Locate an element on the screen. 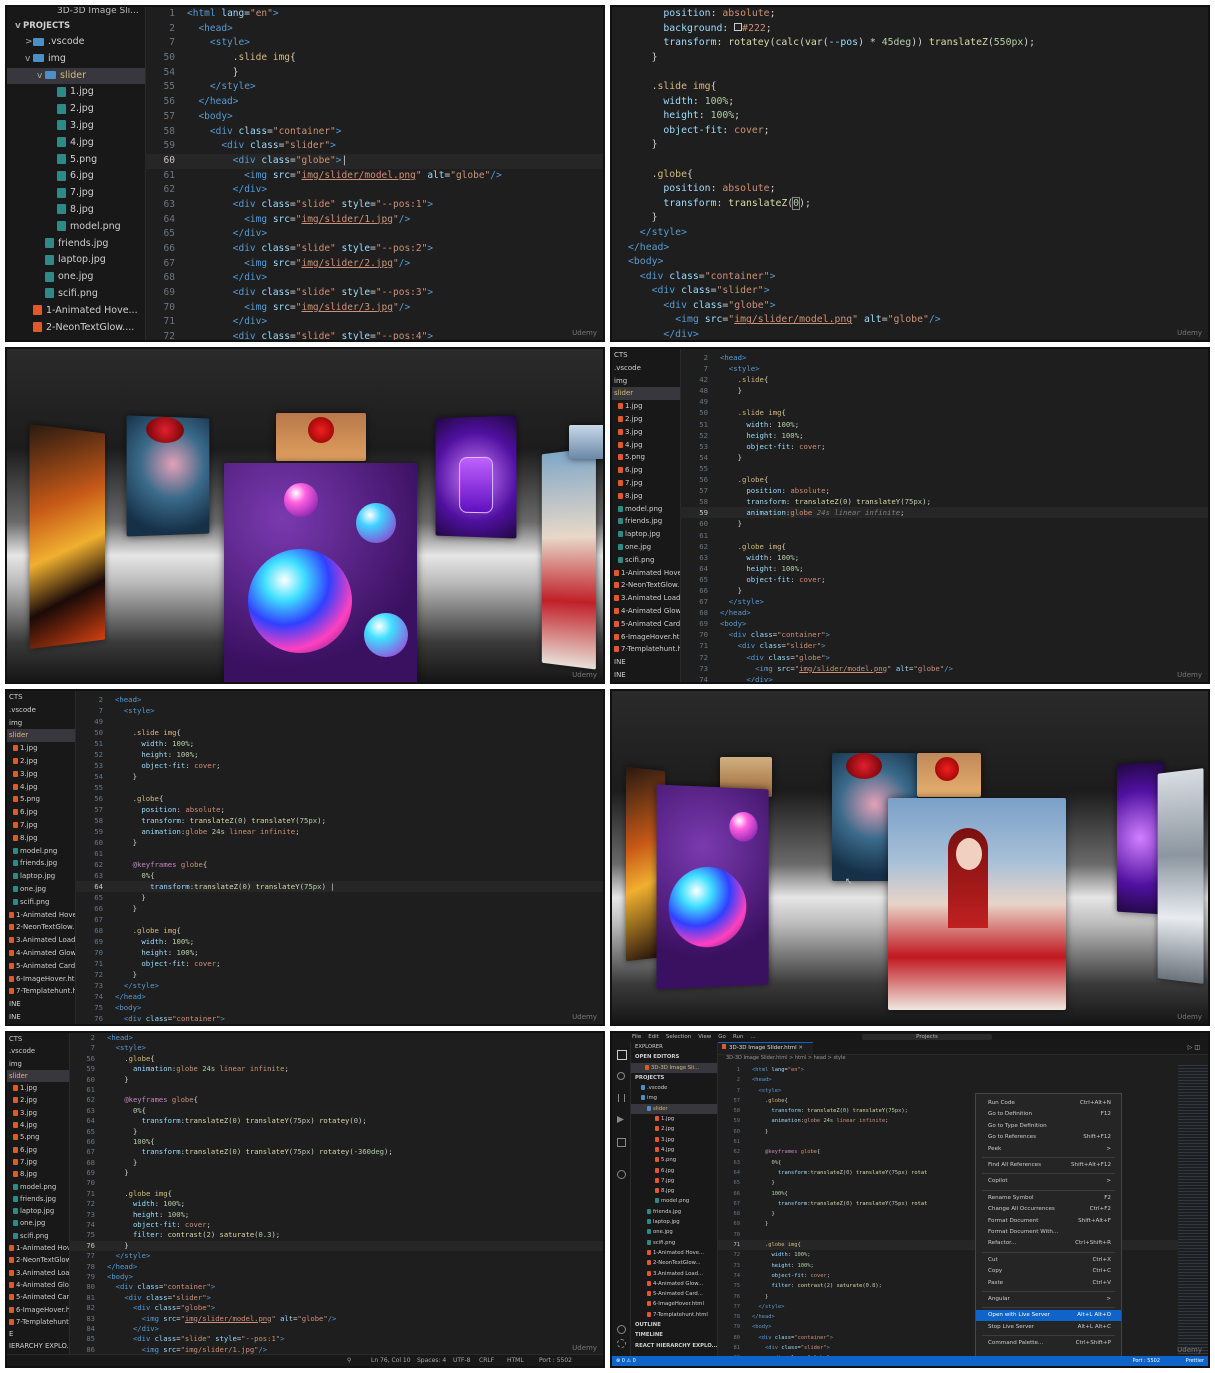 Image resolution: width=1215 pixels, height=1373 pixels. tree-item: 5.png is located at coordinates (76, 160).